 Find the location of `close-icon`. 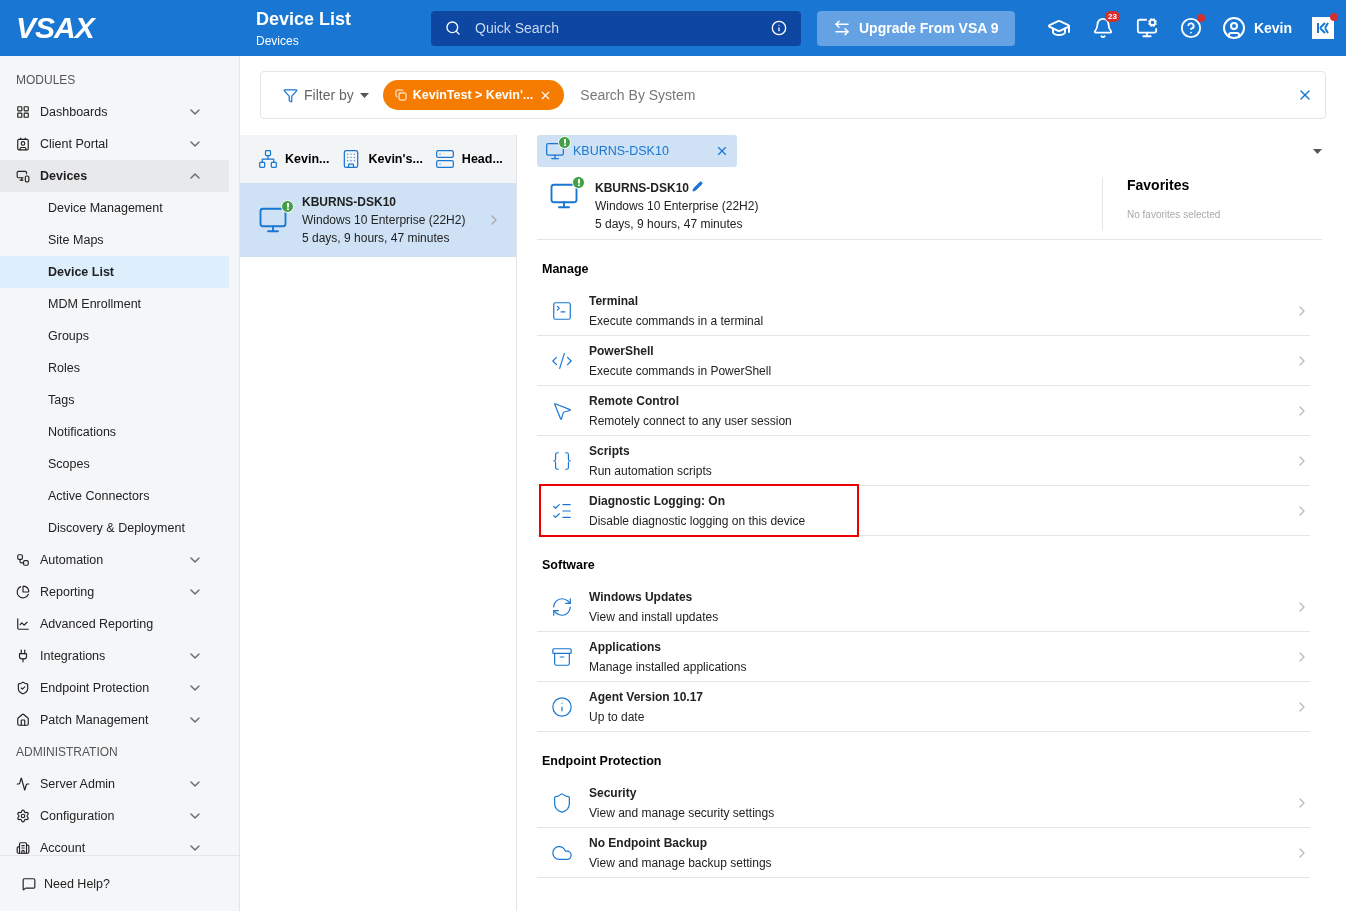

close-icon is located at coordinates (722, 151).